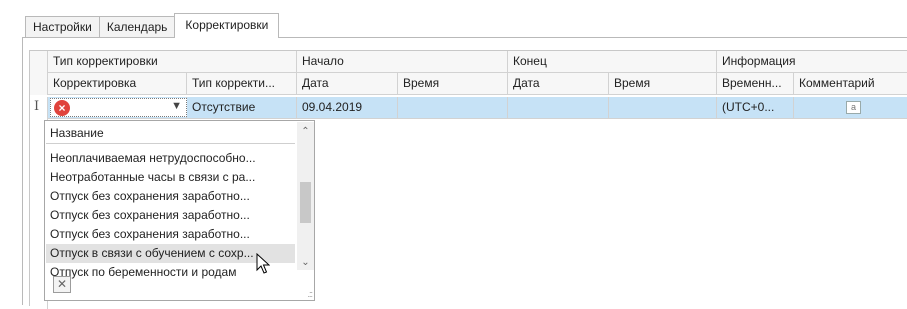  I want to click on column-end-date: Дата, so click(558, 84).